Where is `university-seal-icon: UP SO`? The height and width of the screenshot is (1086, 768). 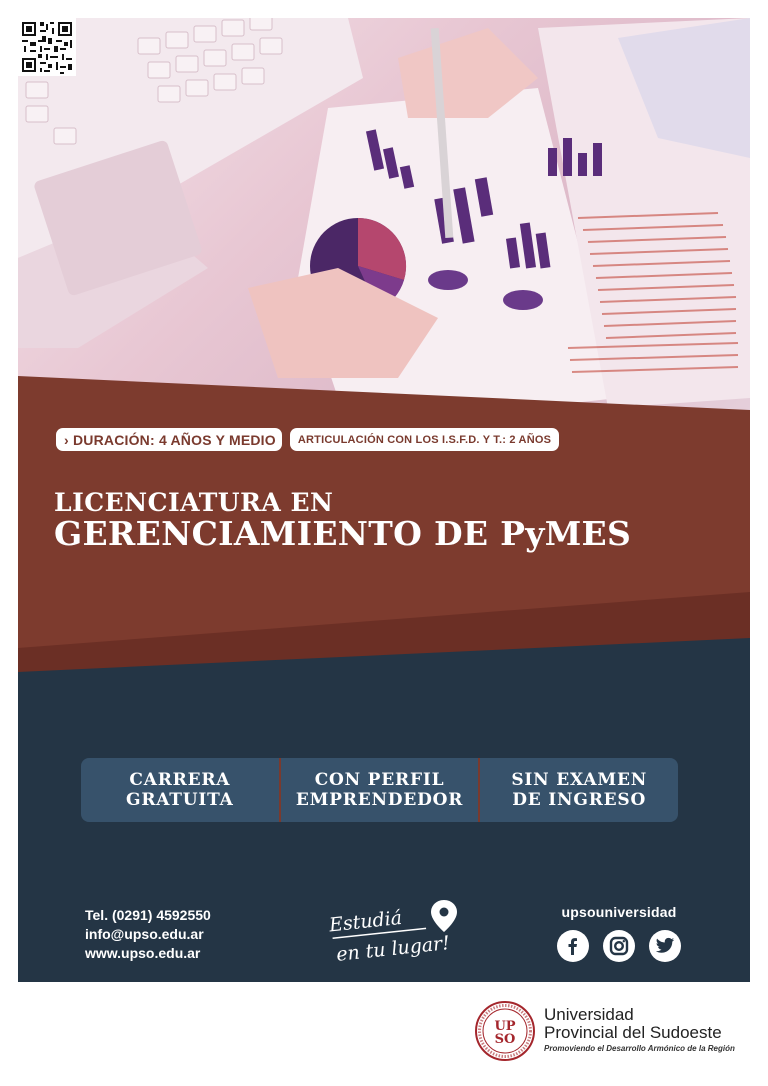 university-seal-icon: UP SO is located at coordinates (505, 1031).